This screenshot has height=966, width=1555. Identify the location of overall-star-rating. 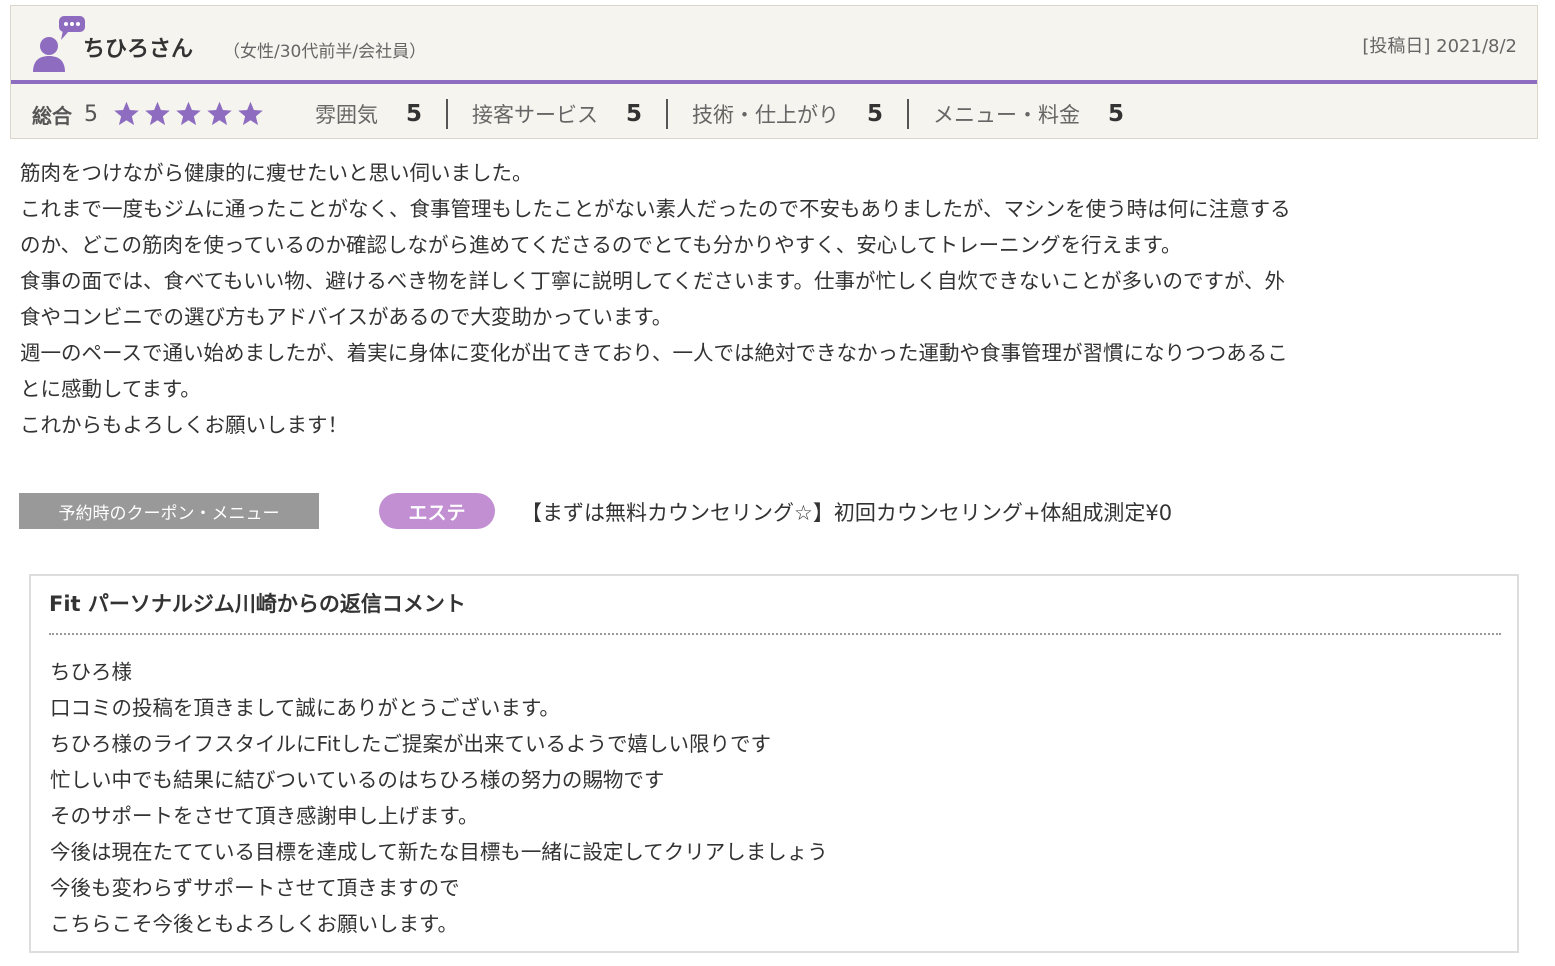
(188, 114).